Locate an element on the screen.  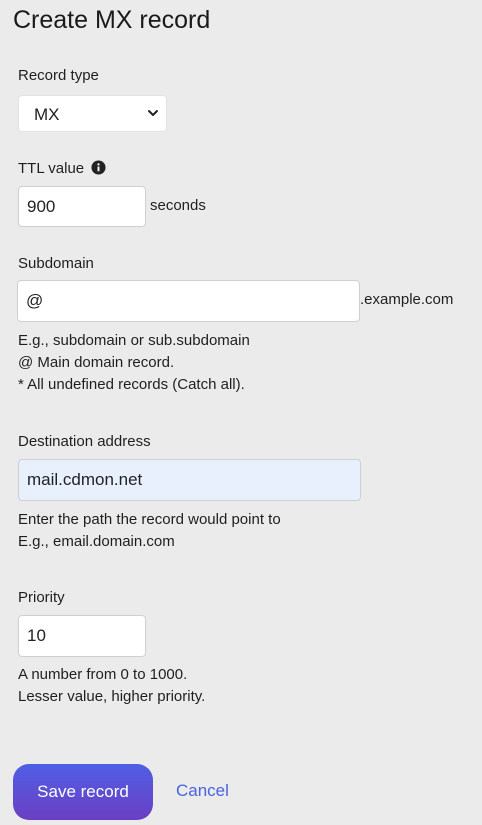
save-record-button: Save record is located at coordinates (83, 792).